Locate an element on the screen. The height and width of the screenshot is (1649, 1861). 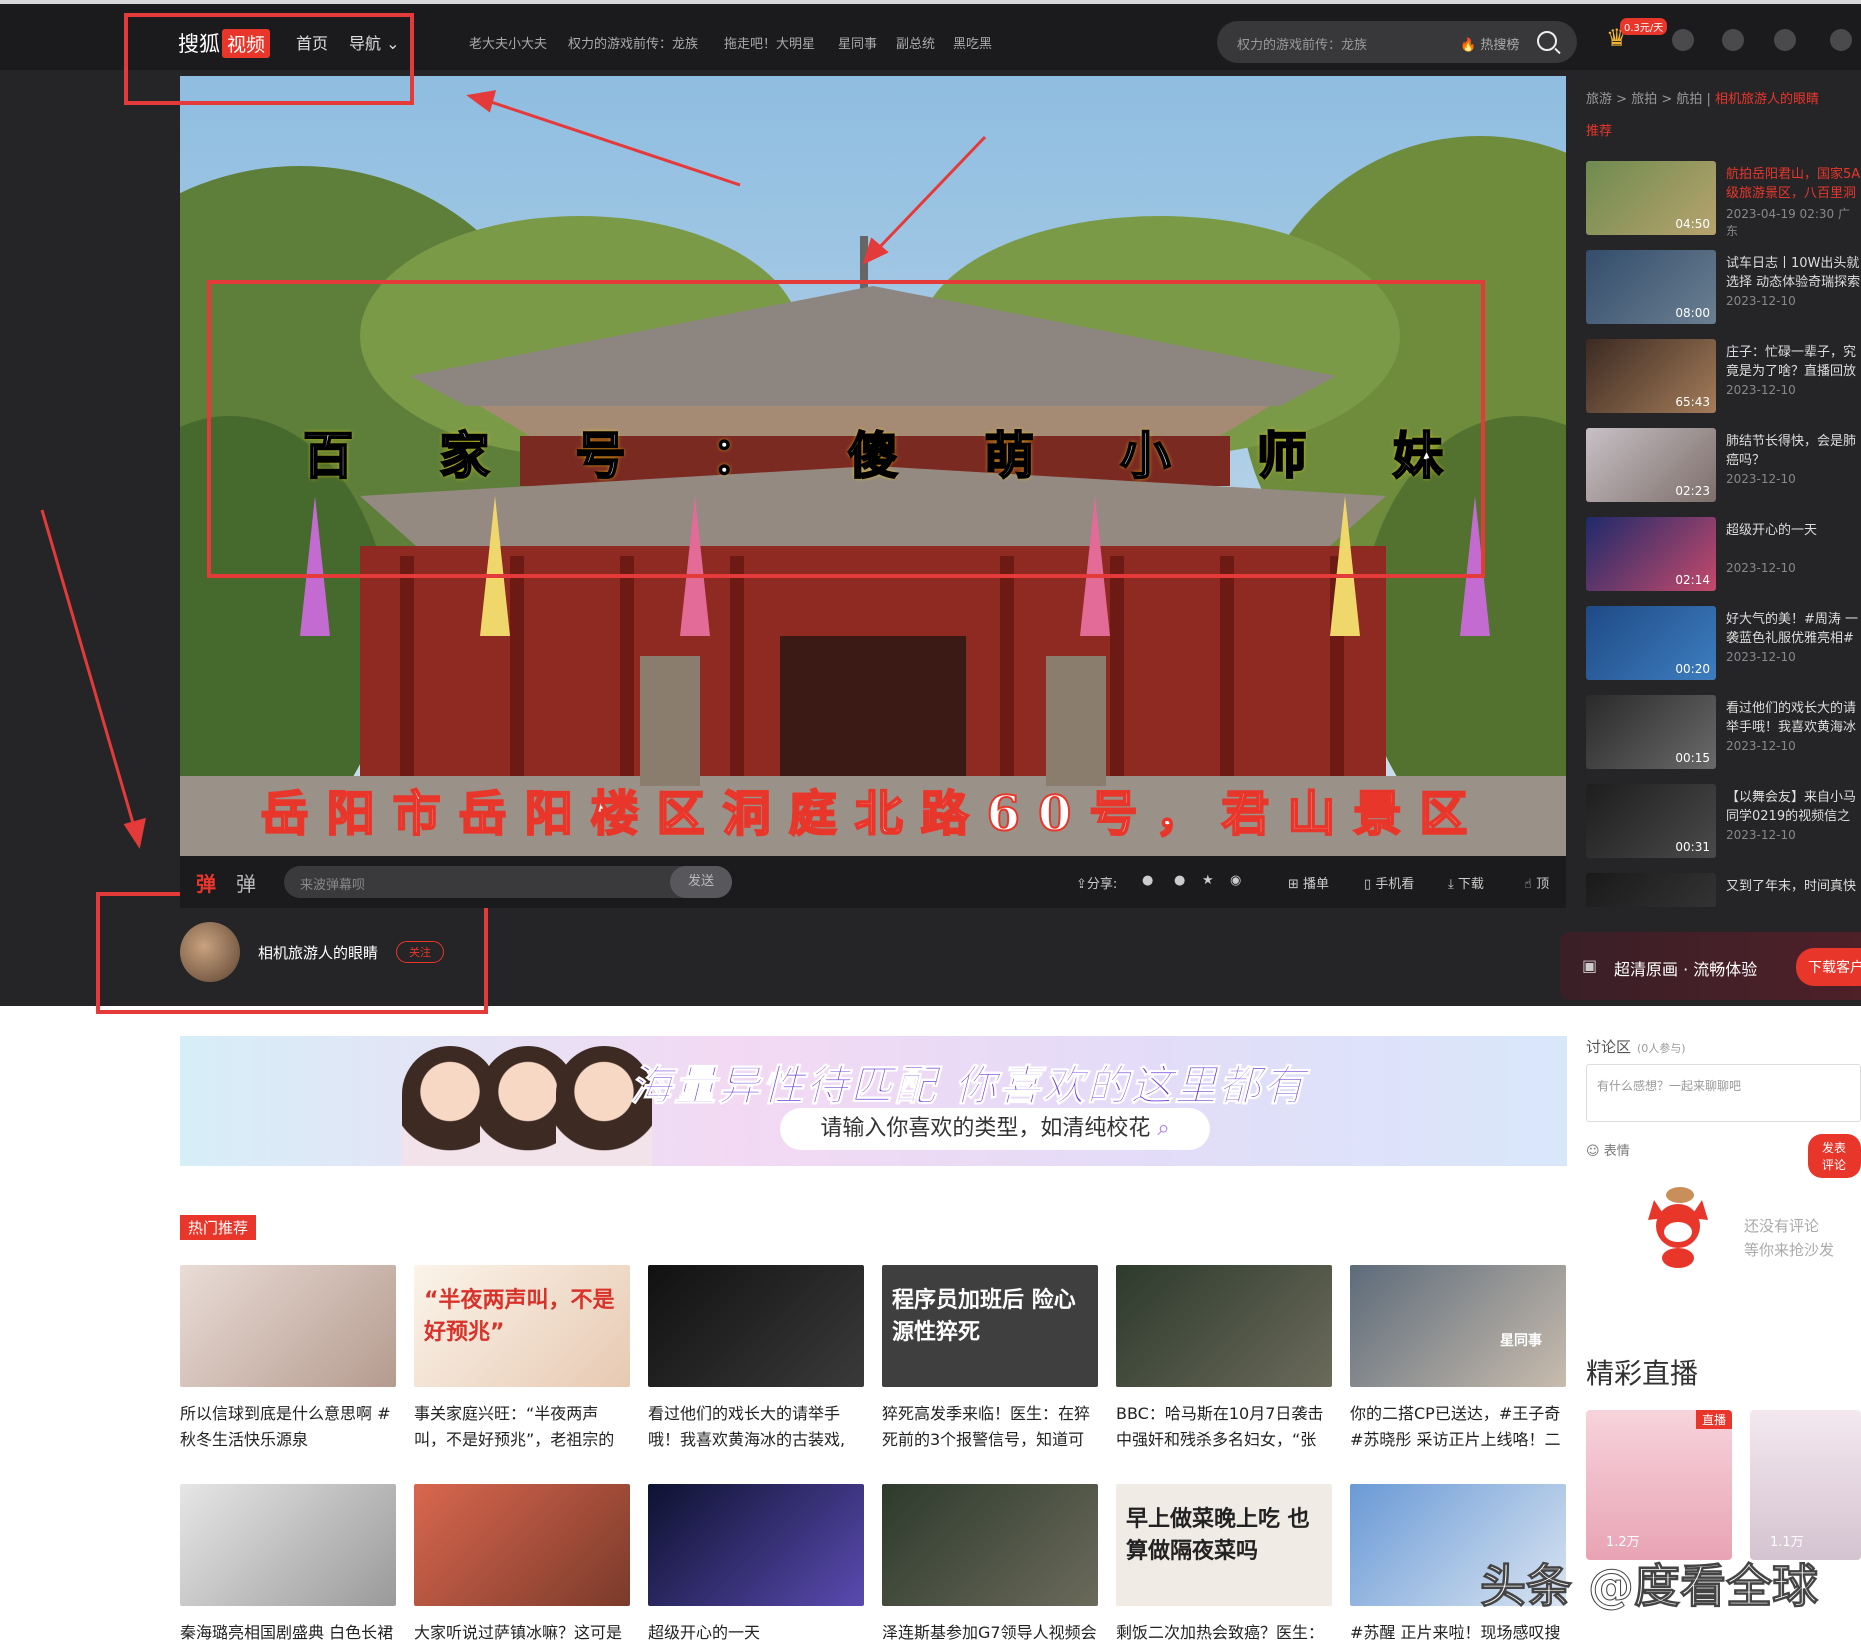
recommend-title: 看过他们的戏长大的请举手哦！我喜欢黄海冰的 is located at coordinates (1793, 719).